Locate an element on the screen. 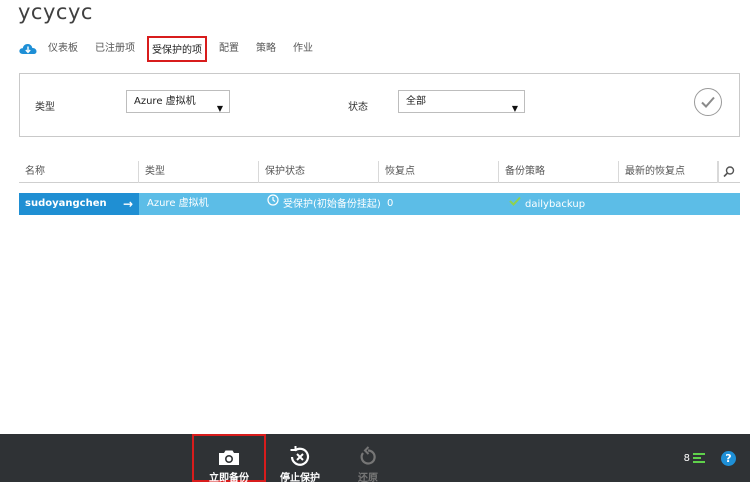 Image resolution: width=750 pixels, height=482 pixels. restore-icon is located at coordinates (368, 454).